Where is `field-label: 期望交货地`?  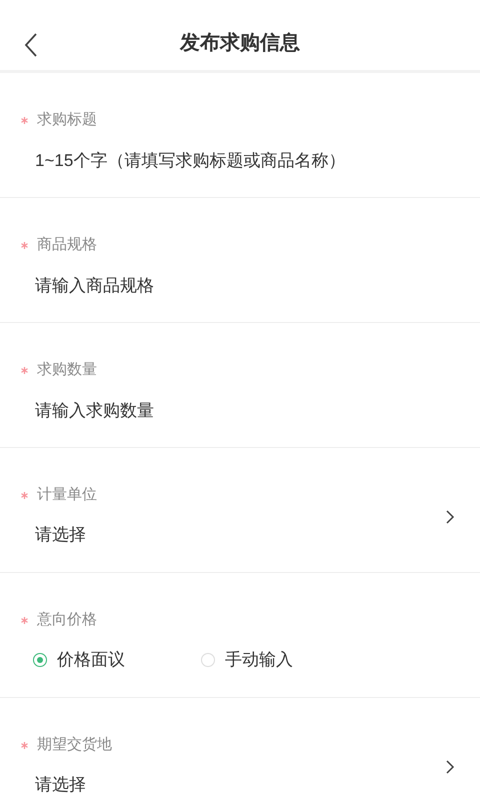 field-label: 期望交货地 is located at coordinates (74, 744).